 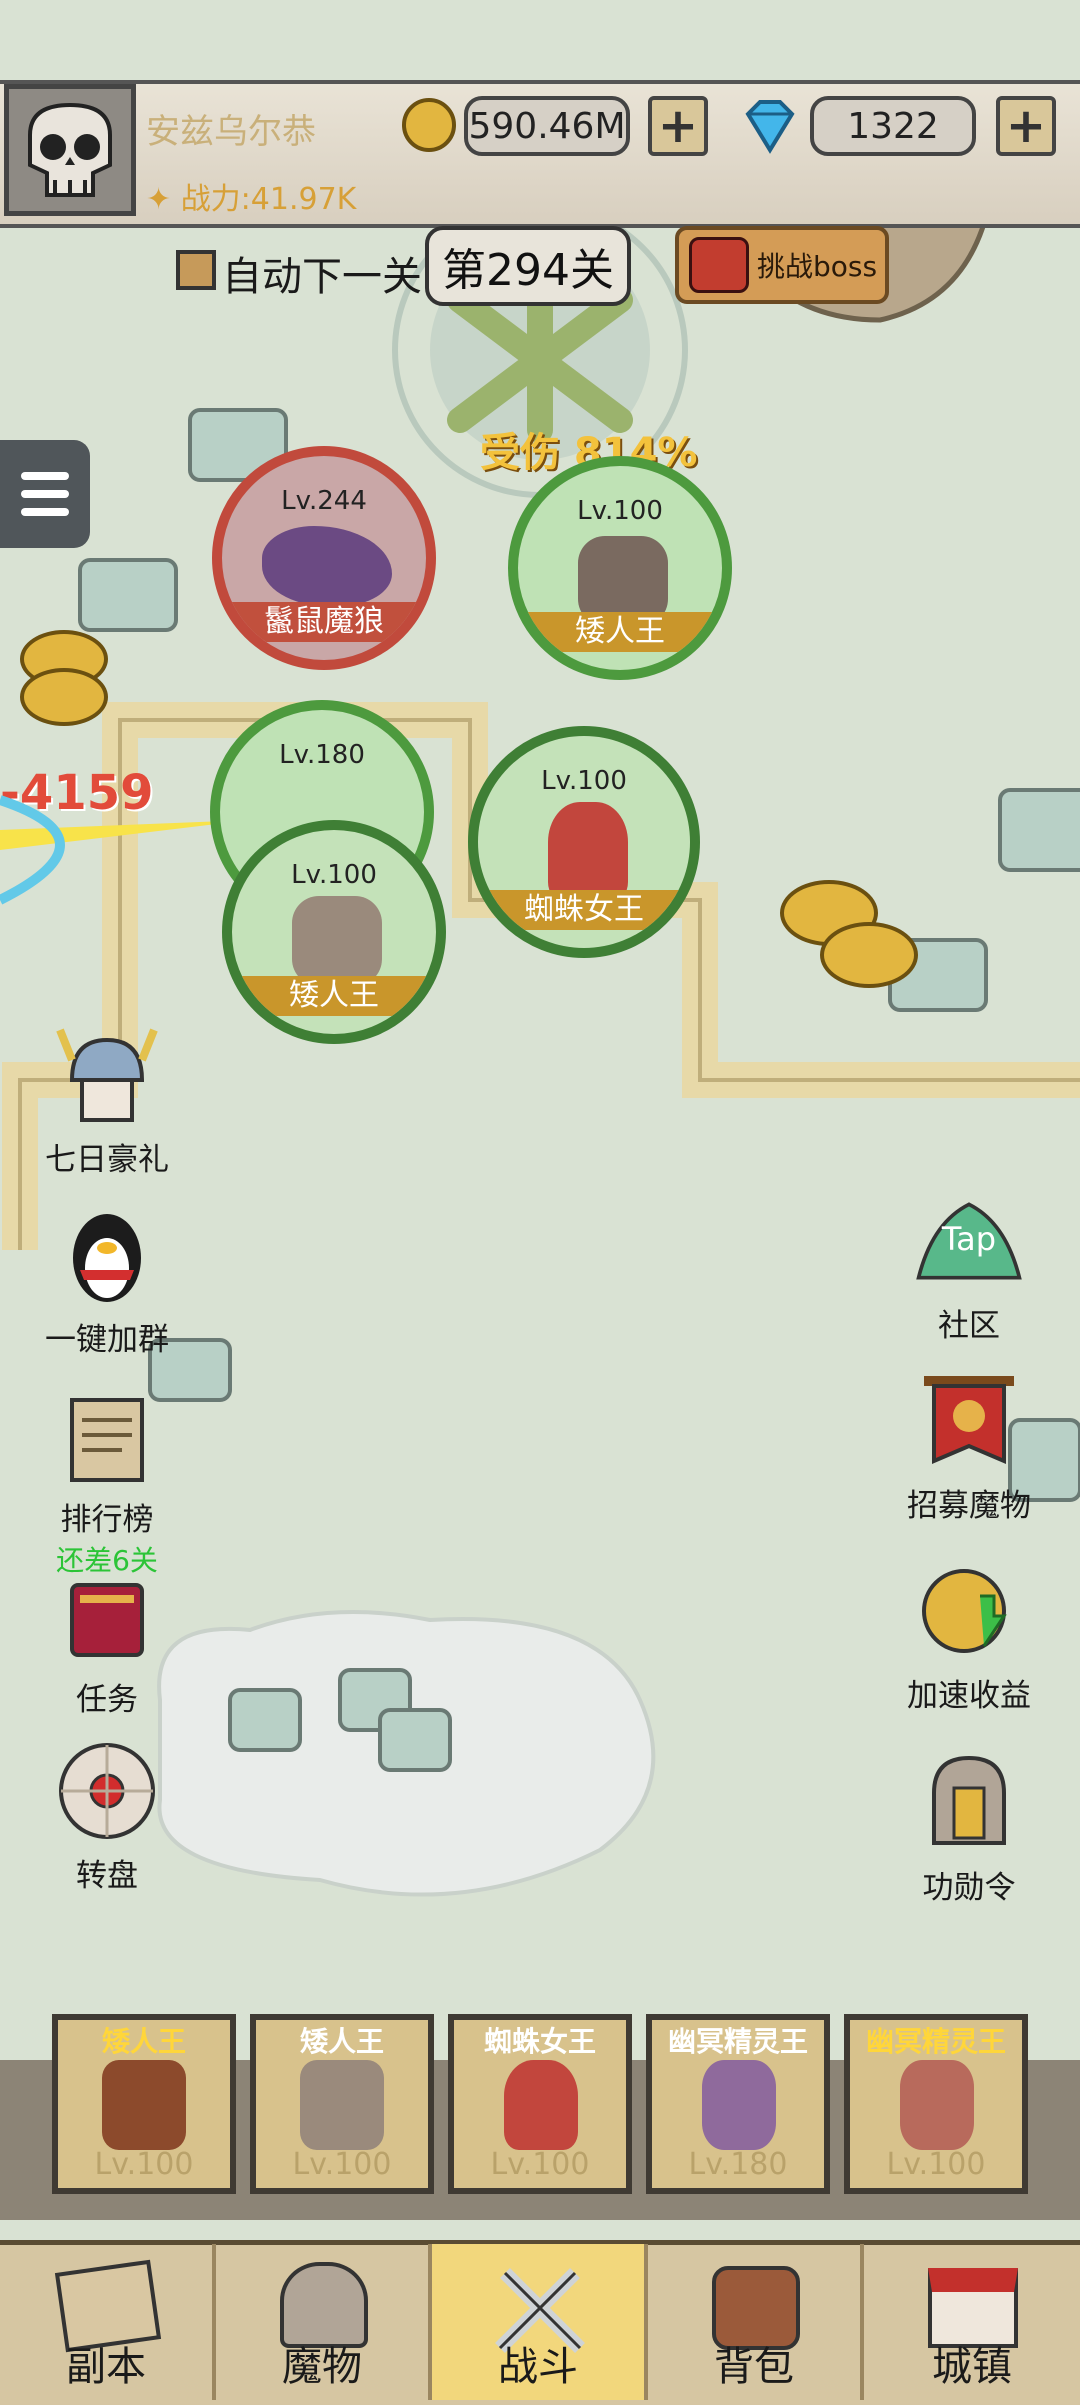 What do you see at coordinates (159, 199) in the screenshot?
I see `power-icon: ✦` at bounding box center [159, 199].